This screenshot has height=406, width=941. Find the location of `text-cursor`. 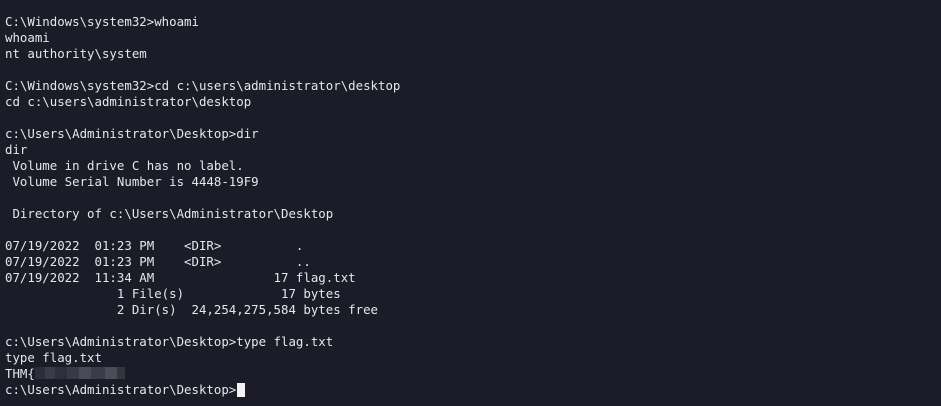

text-cursor is located at coordinates (241, 390).